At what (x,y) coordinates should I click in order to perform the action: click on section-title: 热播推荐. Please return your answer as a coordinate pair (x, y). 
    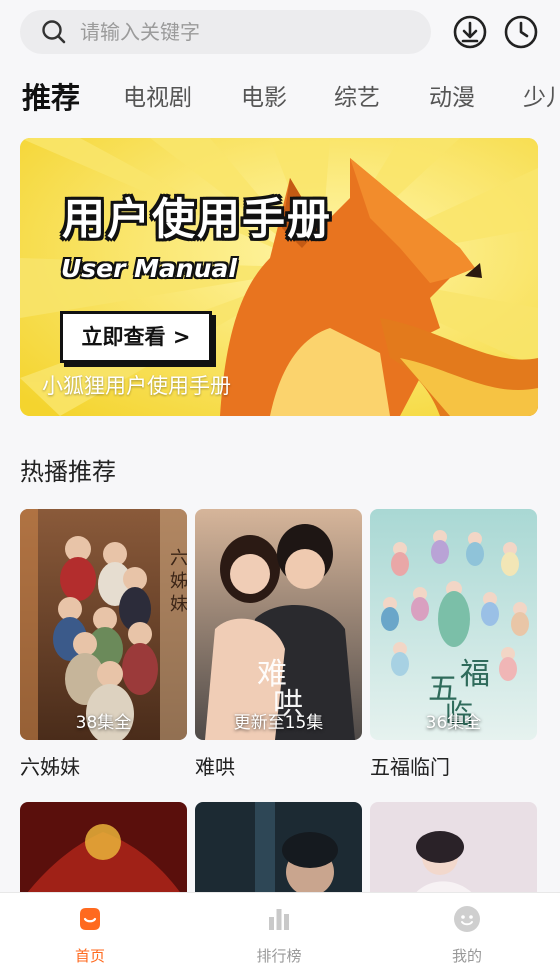
    Looking at the image, I should click on (68, 472).